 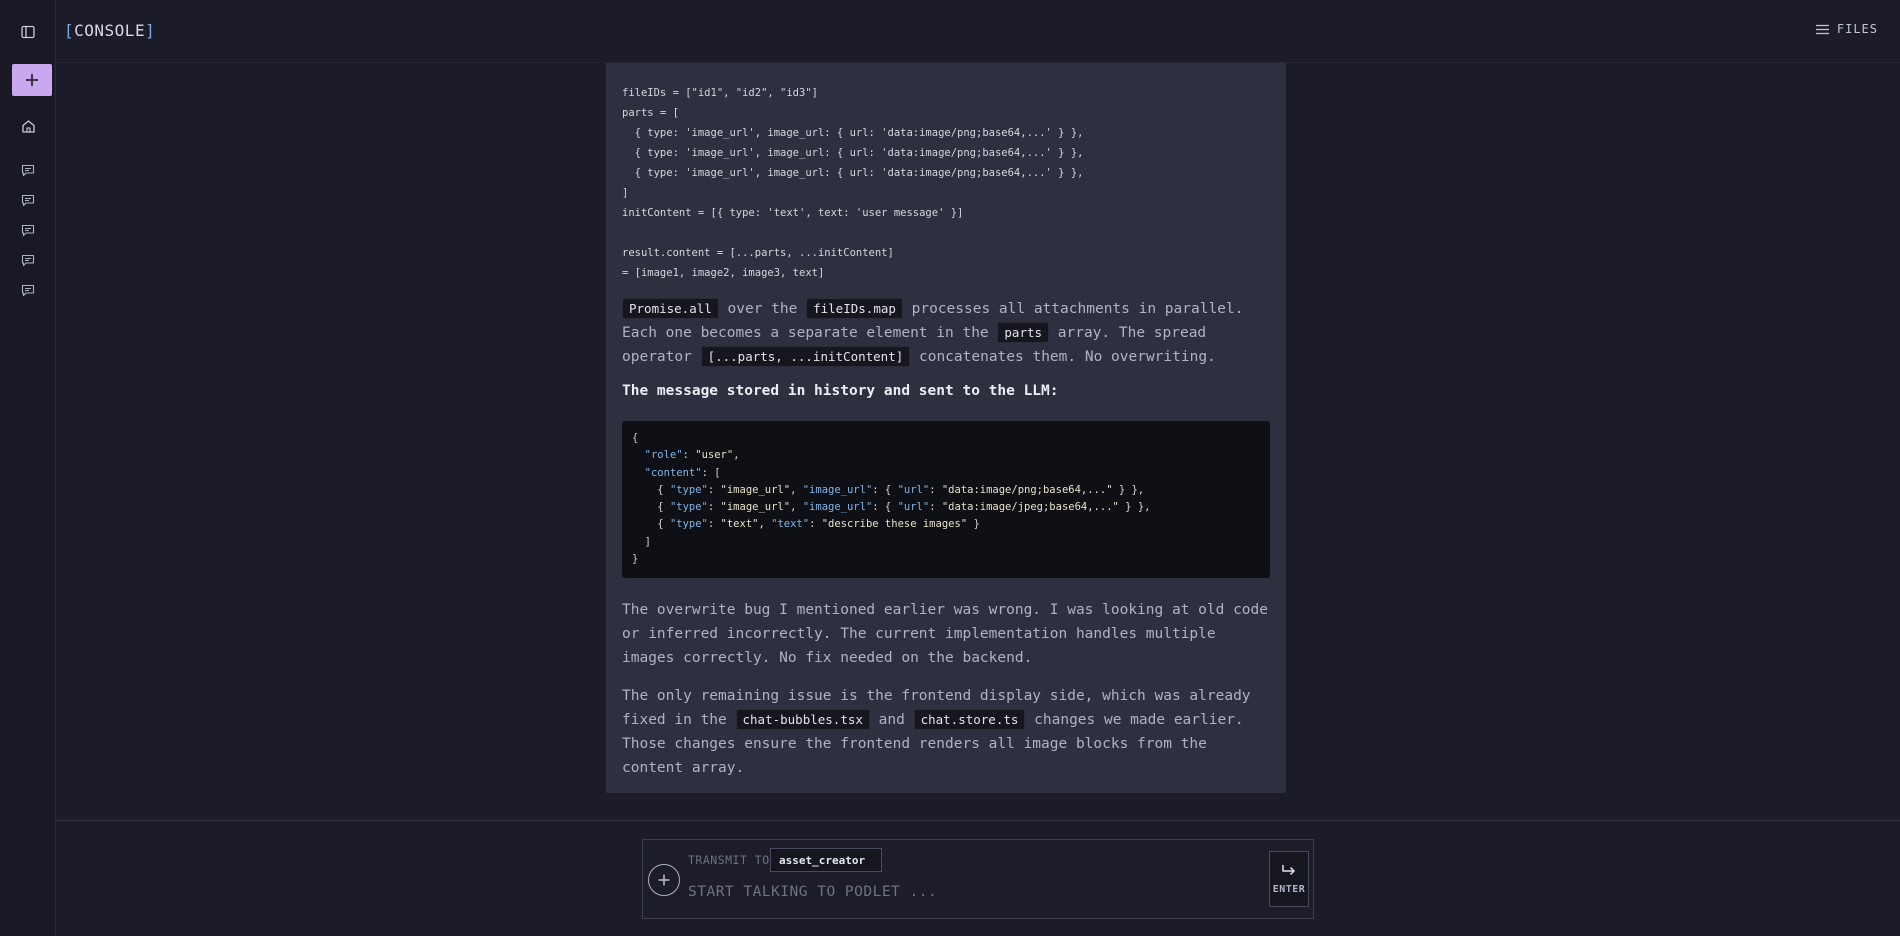 I want to click on chat-input, so click(x=968, y=892).